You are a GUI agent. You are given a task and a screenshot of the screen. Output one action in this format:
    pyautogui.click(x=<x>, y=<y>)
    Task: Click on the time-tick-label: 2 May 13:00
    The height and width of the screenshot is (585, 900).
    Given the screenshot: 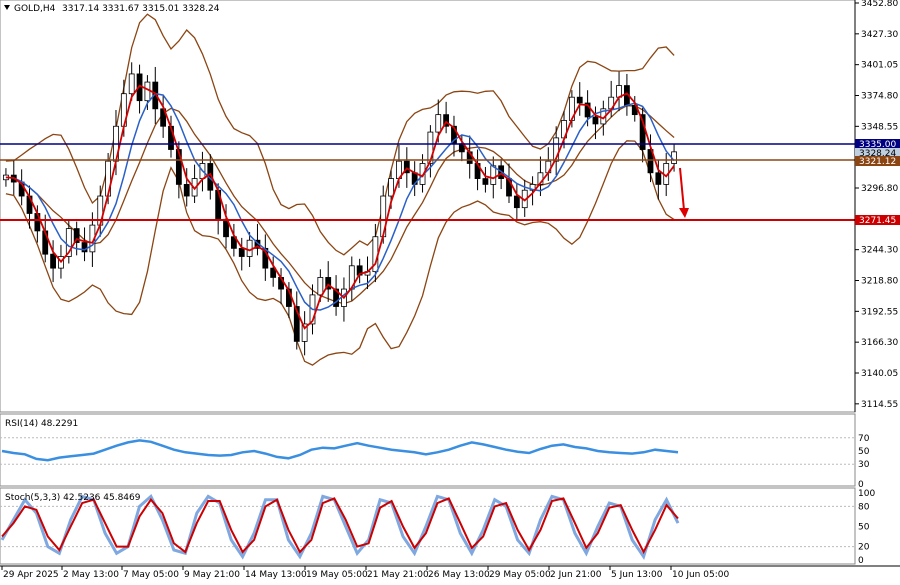 What is the action you would take?
    pyautogui.click(x=91, y=575)
    